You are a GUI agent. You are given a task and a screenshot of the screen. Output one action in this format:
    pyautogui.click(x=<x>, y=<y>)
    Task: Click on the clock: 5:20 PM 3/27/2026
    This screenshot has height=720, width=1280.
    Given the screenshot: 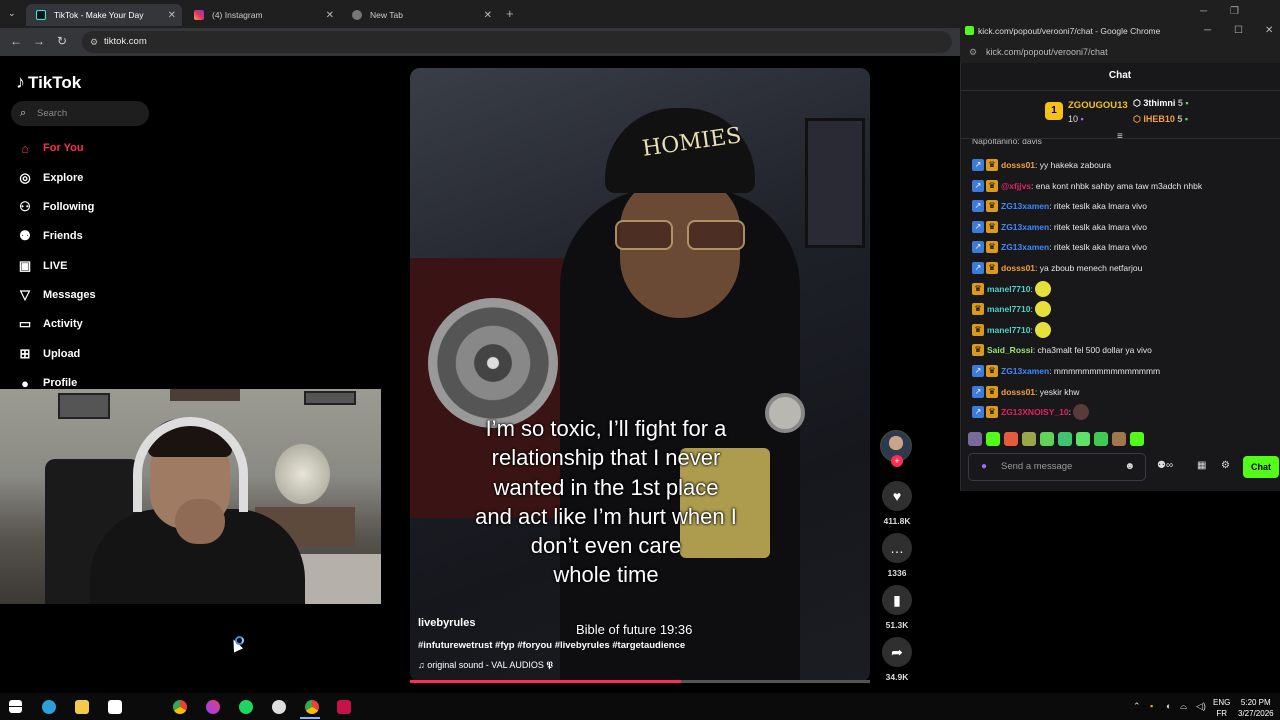 What is the action you would take?
    pyautogui.click(x=1256, y=708)
    